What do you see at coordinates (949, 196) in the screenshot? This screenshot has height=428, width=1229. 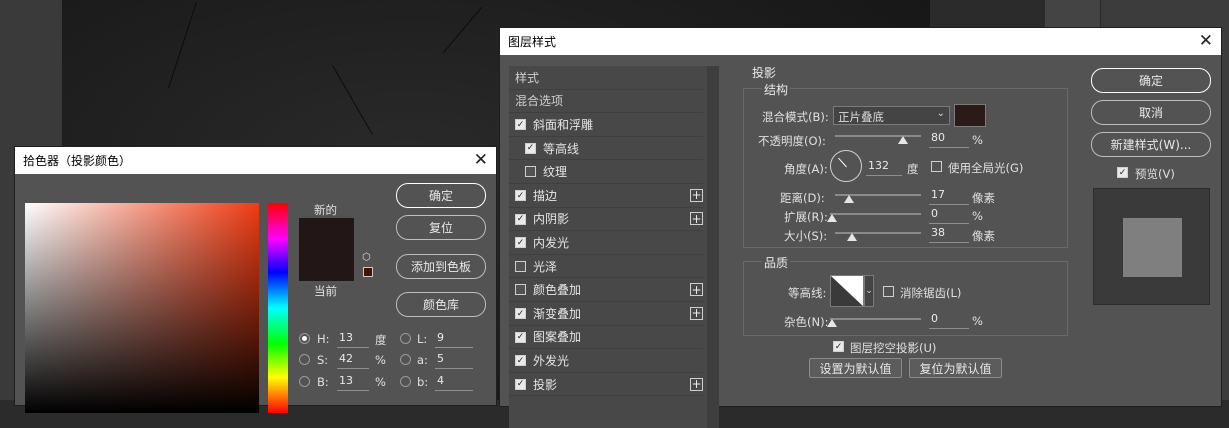 I see `distance-input: 17` at bounding box center [949, 196].